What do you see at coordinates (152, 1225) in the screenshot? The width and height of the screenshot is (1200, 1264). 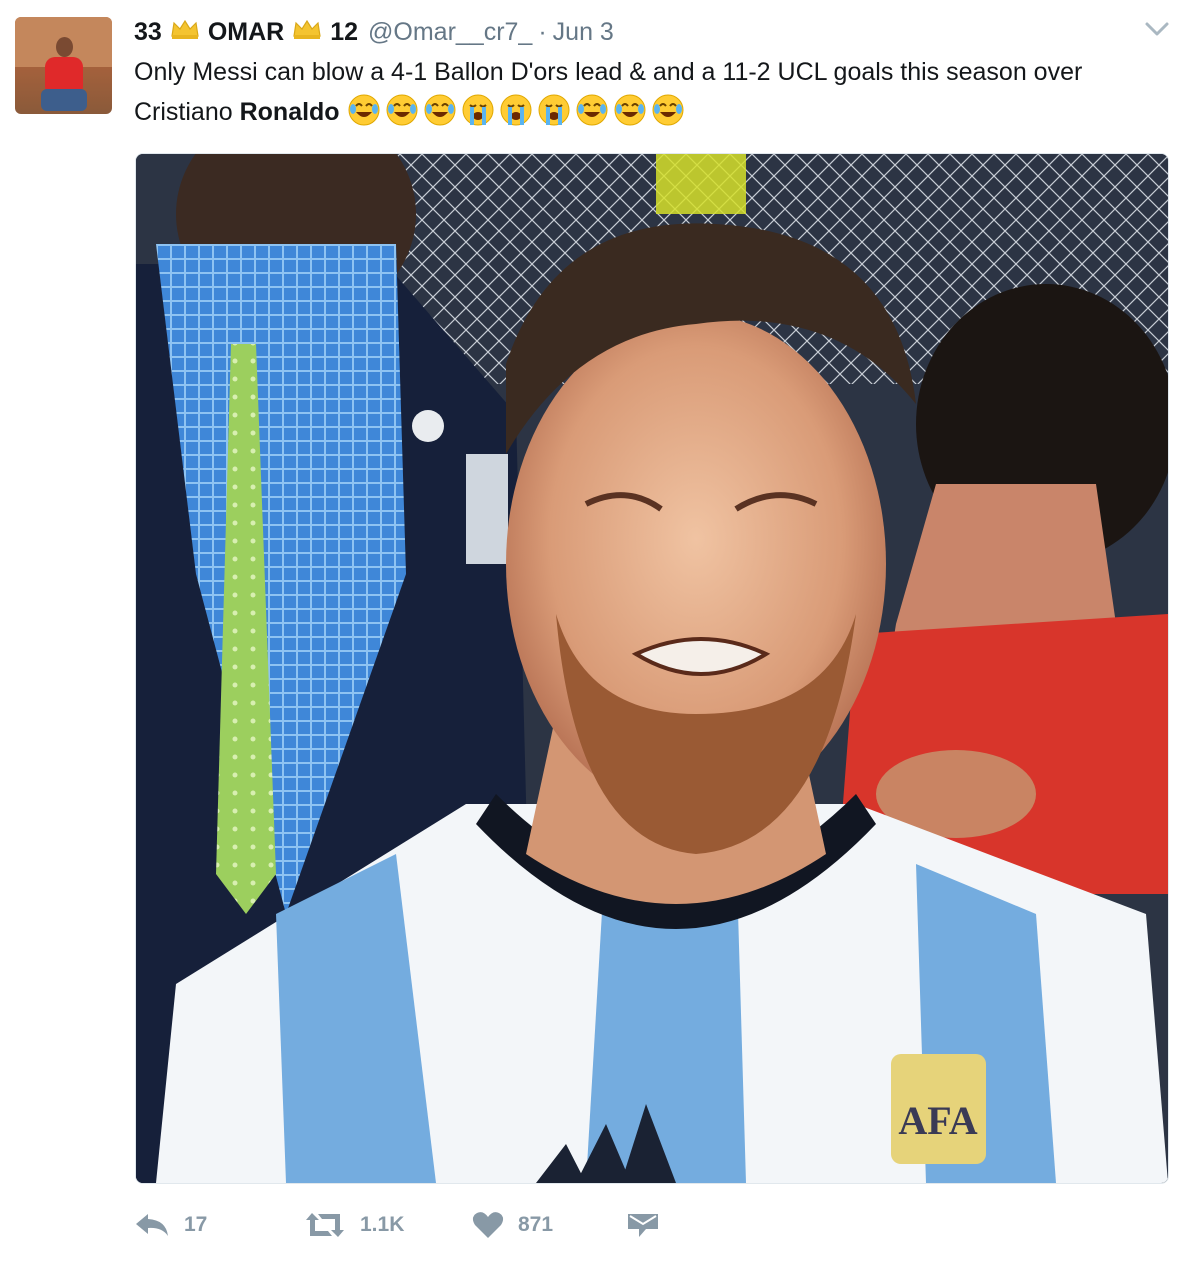 I see `reply-icon` at bounding box center [152, 1225].